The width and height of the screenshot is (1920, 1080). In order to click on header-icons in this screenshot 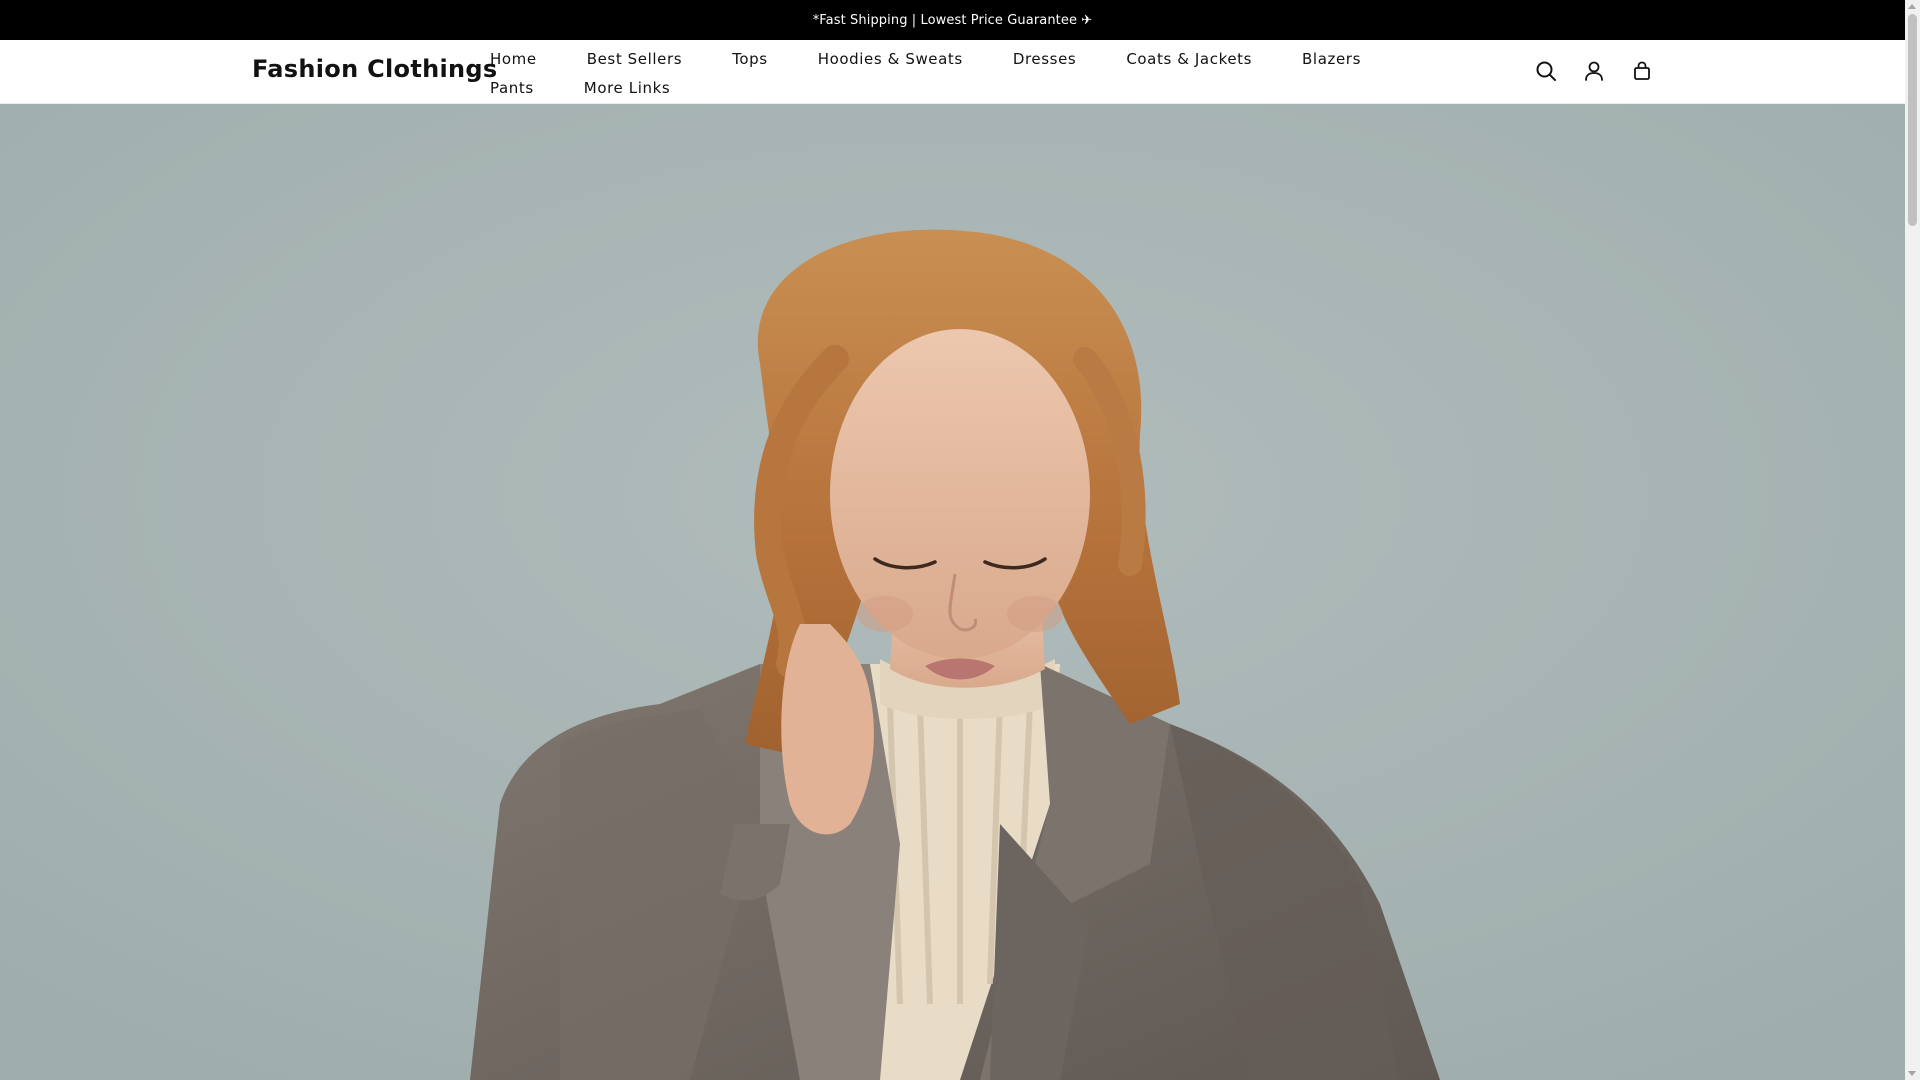, I will do `click(1594, 71)`.